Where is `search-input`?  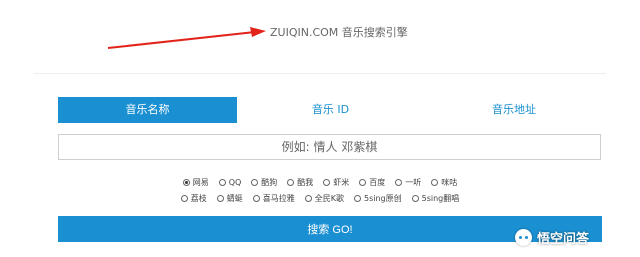 search-input is located at coordinates (329, 147).